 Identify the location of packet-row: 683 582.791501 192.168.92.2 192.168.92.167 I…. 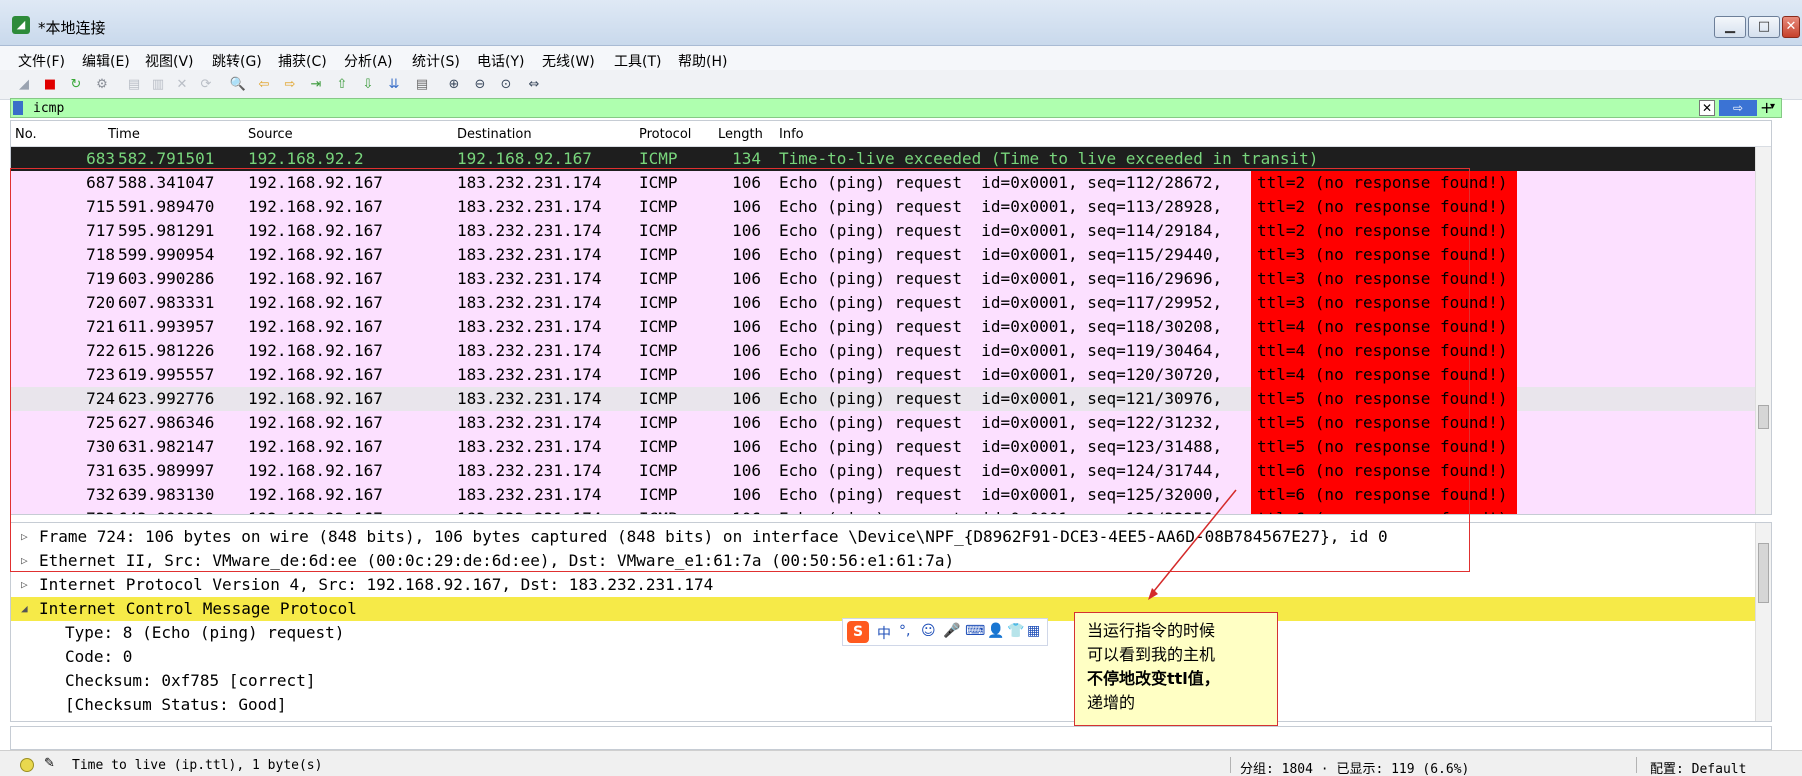
(884, 159).